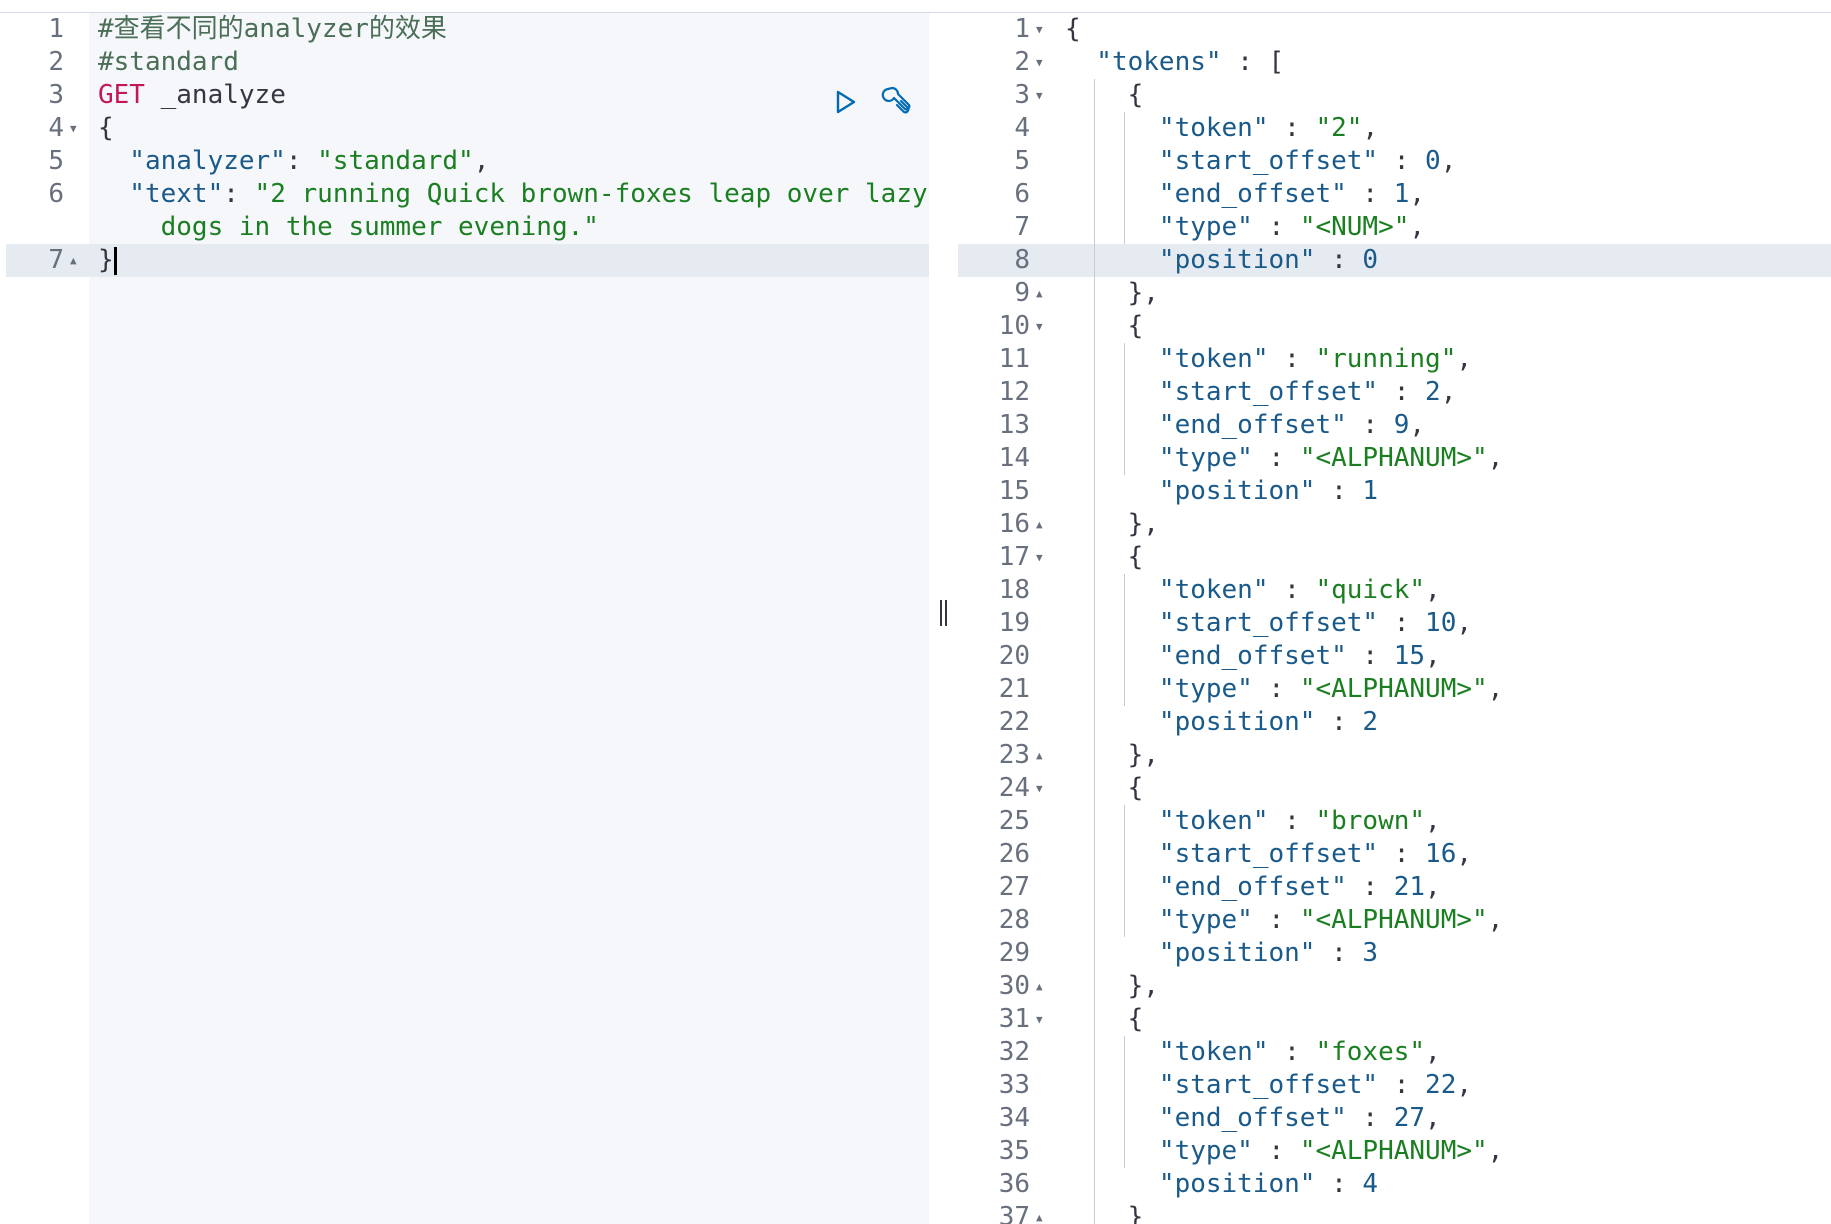 The width and height of the screenshot is (1831, 1224). What do you see at coordinates (1112, 293) in the screenshot?
I see `code-token: },` at bounding box center [1112, 293].